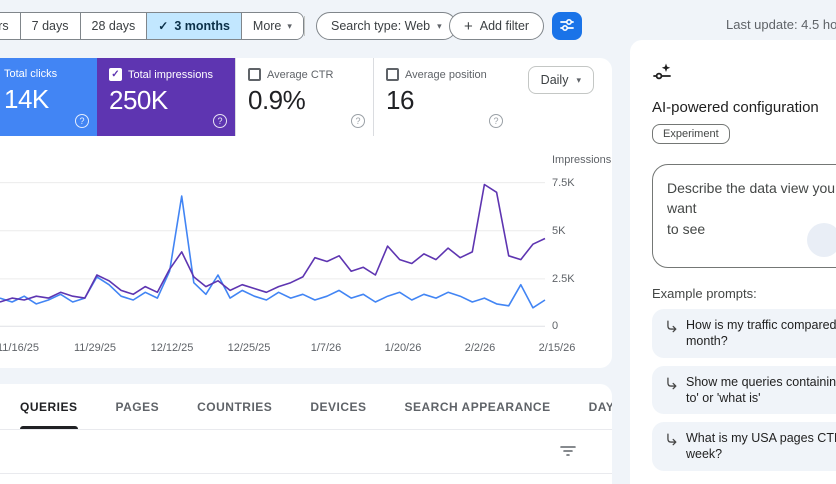 The width and height of the screenshot is (836, 484). I want to click on y-tick: 7.5K, so click(563, 183).